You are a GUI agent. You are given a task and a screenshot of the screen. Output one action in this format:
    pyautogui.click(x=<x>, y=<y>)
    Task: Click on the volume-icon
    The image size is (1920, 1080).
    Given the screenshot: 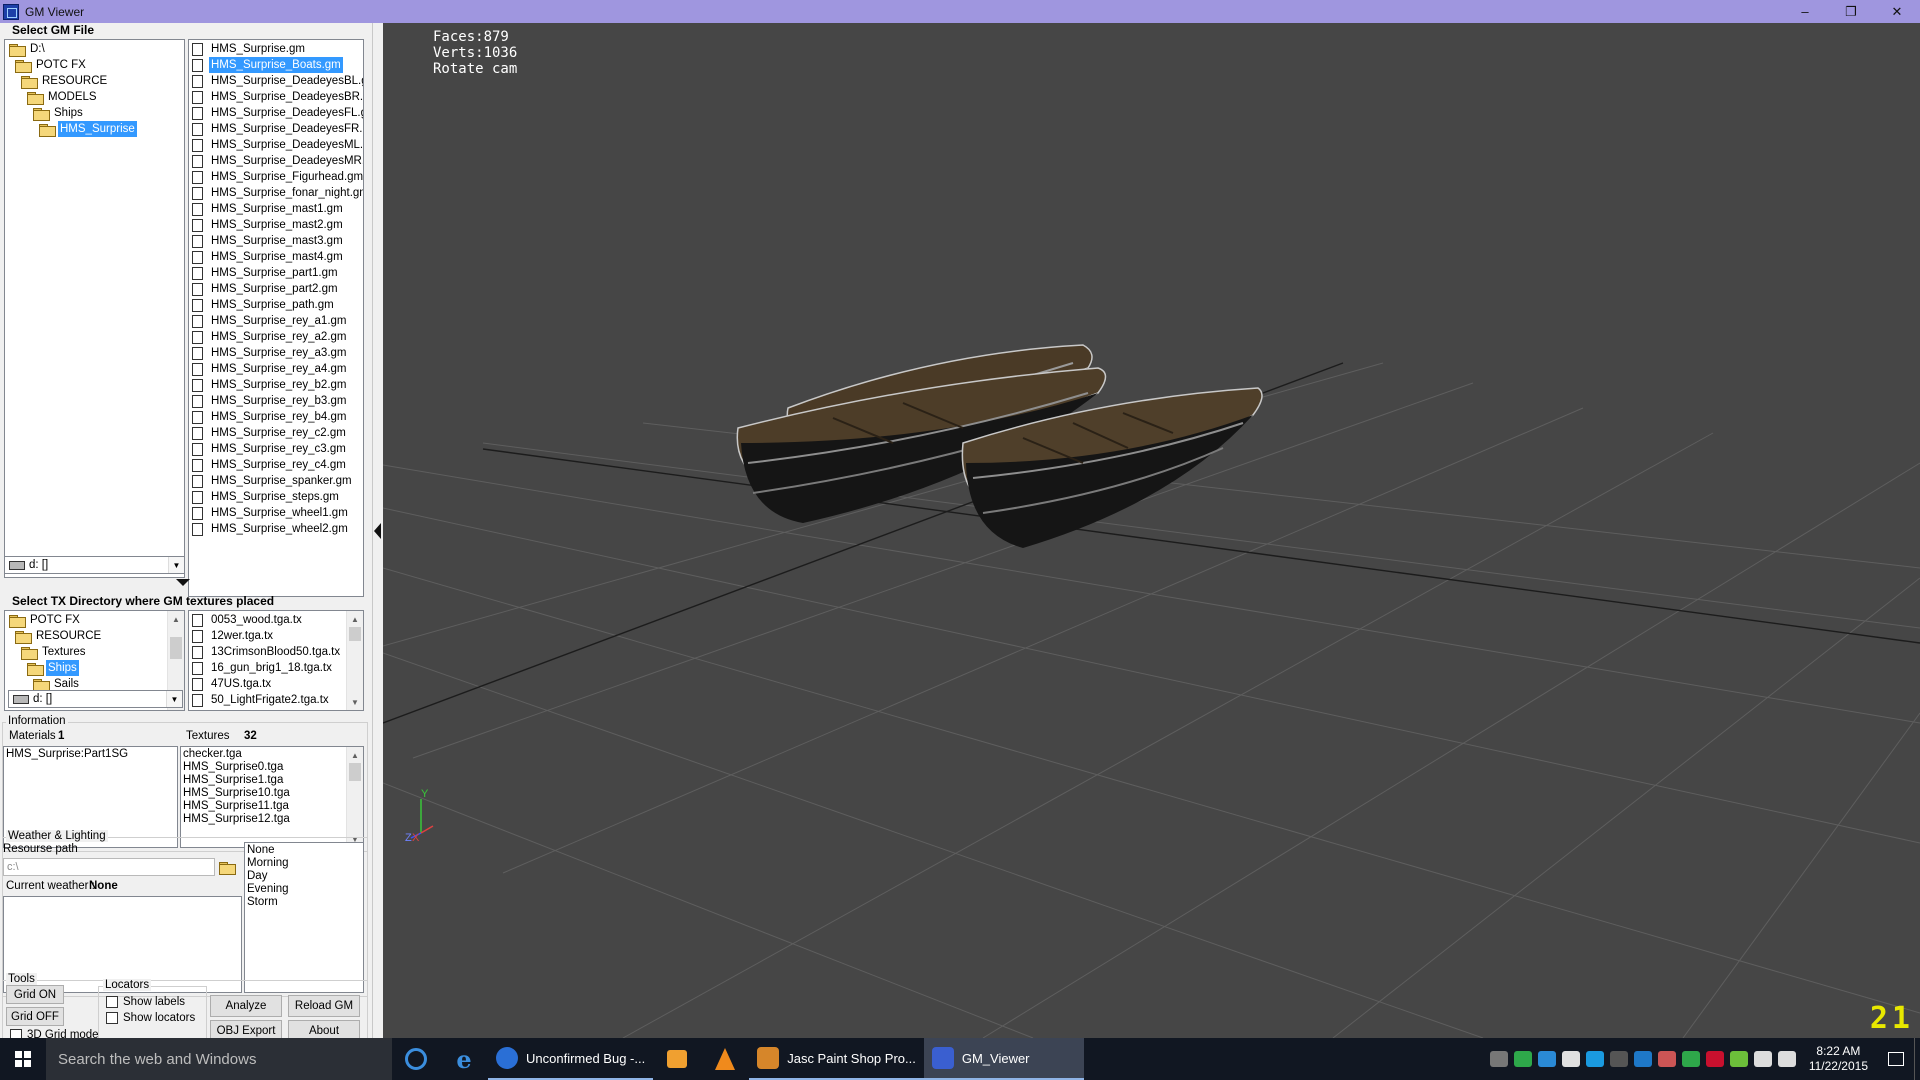 What is the action you would take?
    pyautogui.click(x=1786, y=1059)
    